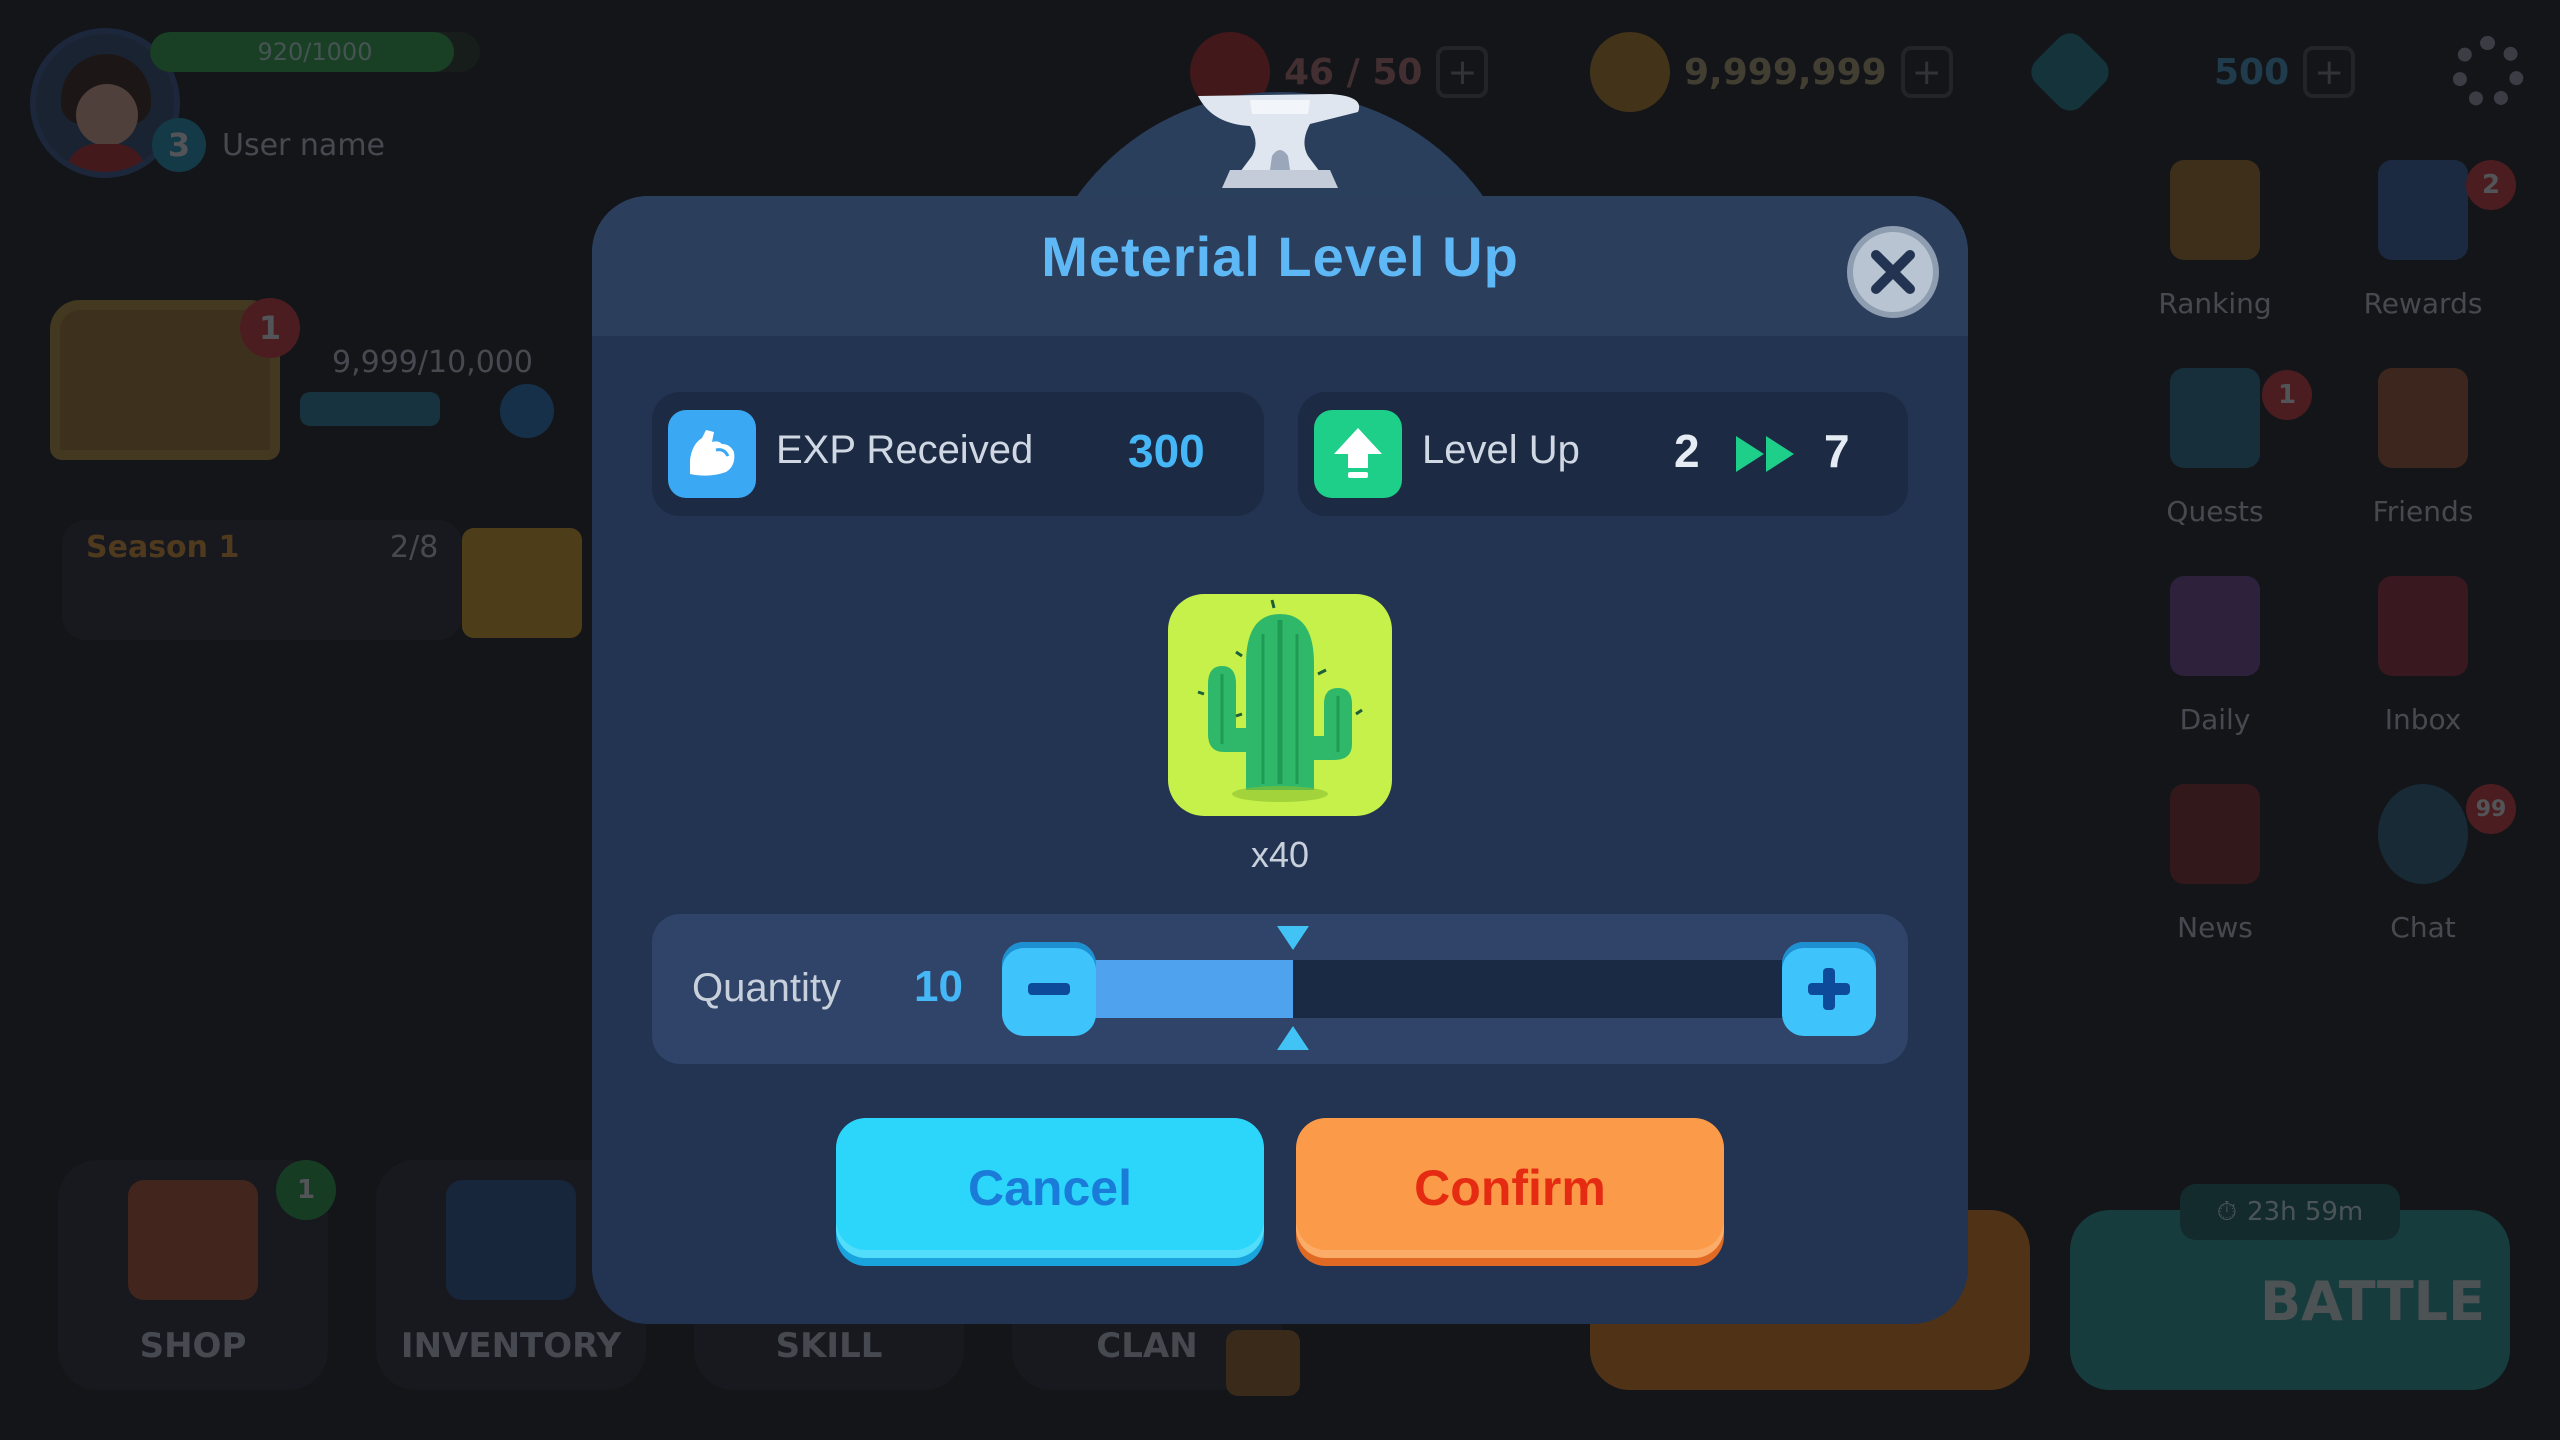 The image size is (2560, 1440). What do you see at coordinates (2305, 1212) in the screenshot?
I see `battle-timer-text: 23h 59m` at bounding box center [2305, 1212].